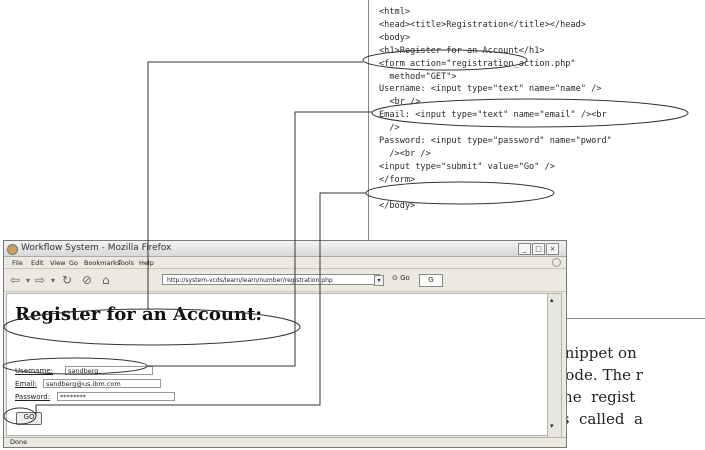 This screenshot has width=705, height=450. I want to click on menu-bar: File Edit View Go Bookmarks Tools Help, so click(285, 263).